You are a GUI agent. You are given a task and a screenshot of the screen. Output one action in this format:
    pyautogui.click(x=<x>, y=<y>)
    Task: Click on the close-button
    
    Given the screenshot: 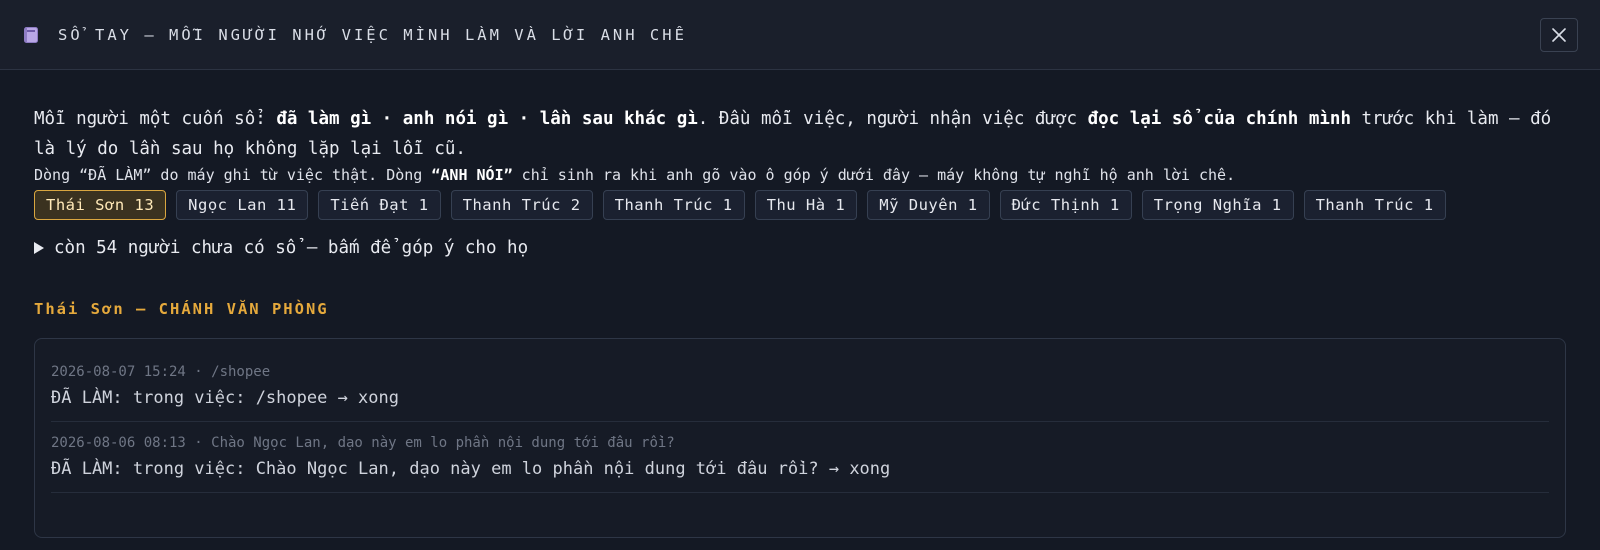 What is the action you would take?
    pyautogui.click(x=1559, y=34)
    